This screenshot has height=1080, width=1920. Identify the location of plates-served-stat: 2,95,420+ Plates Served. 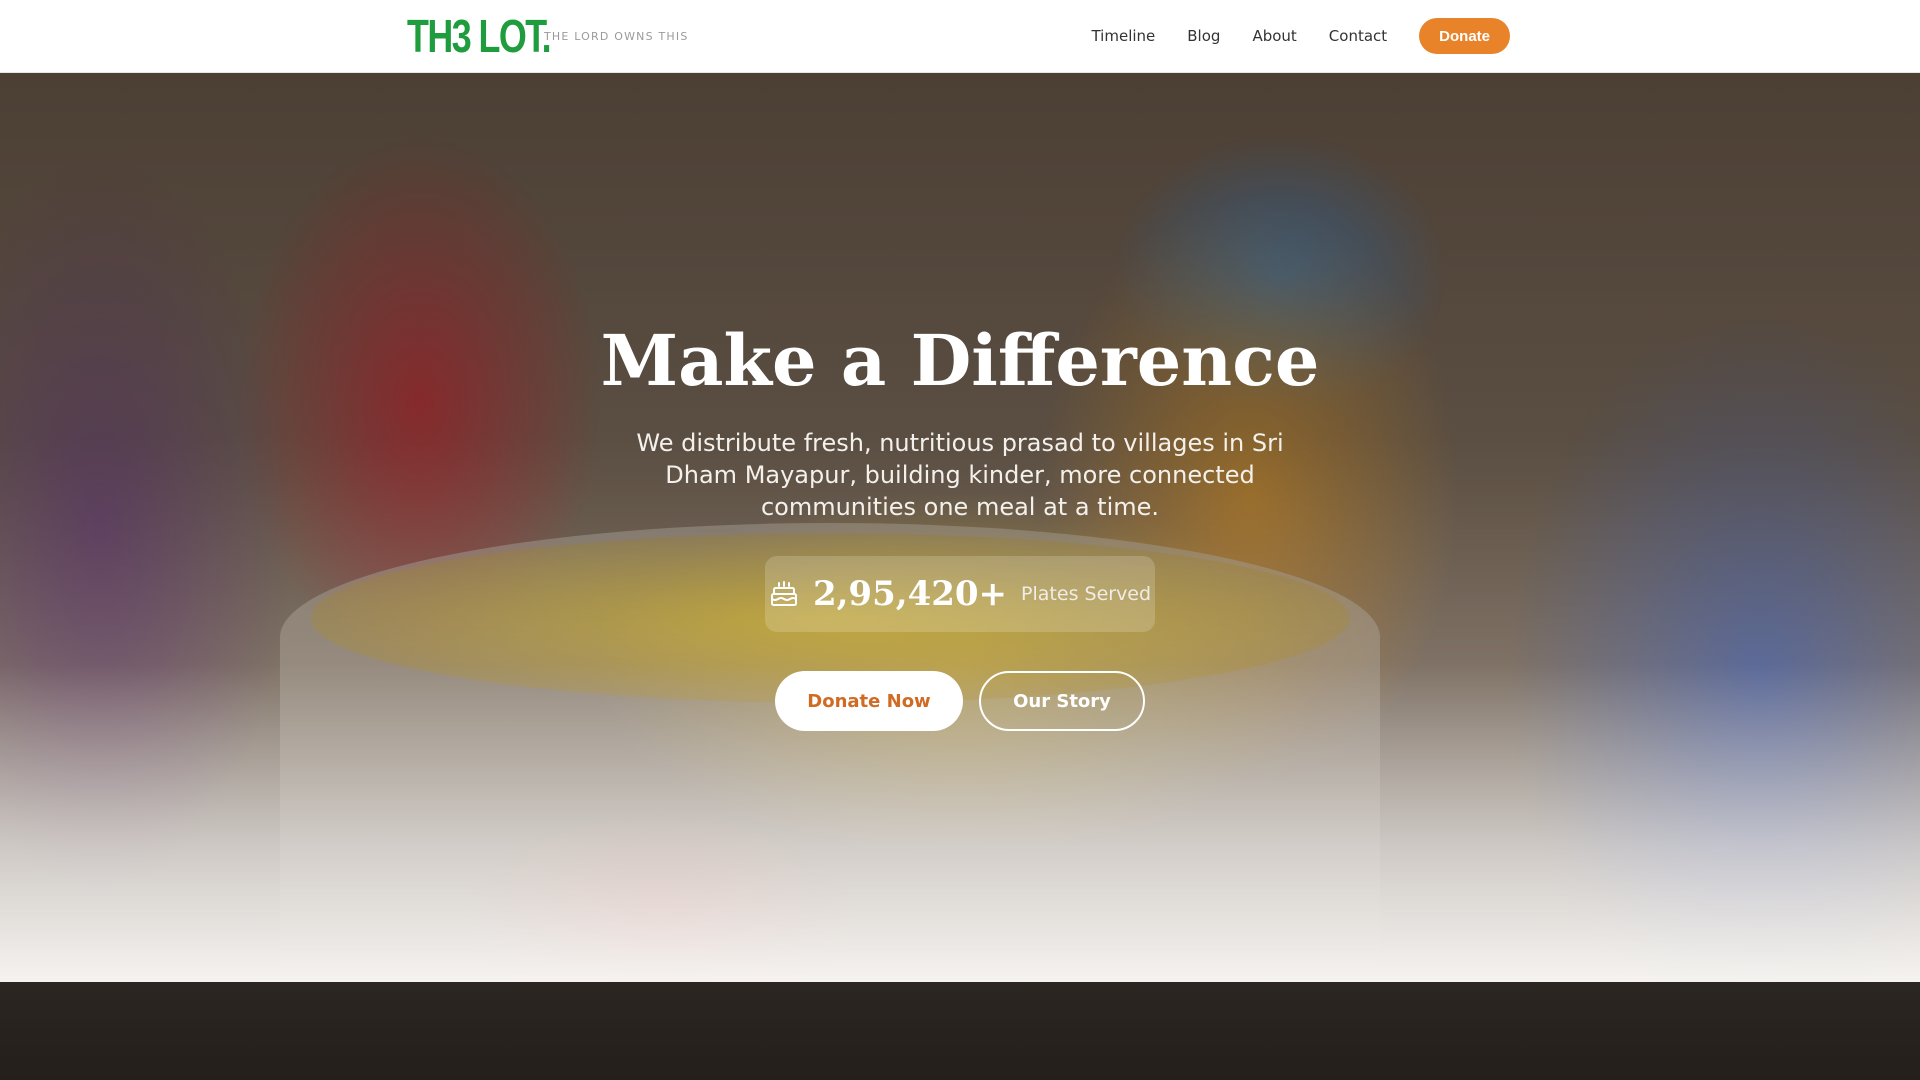
(960, 594).